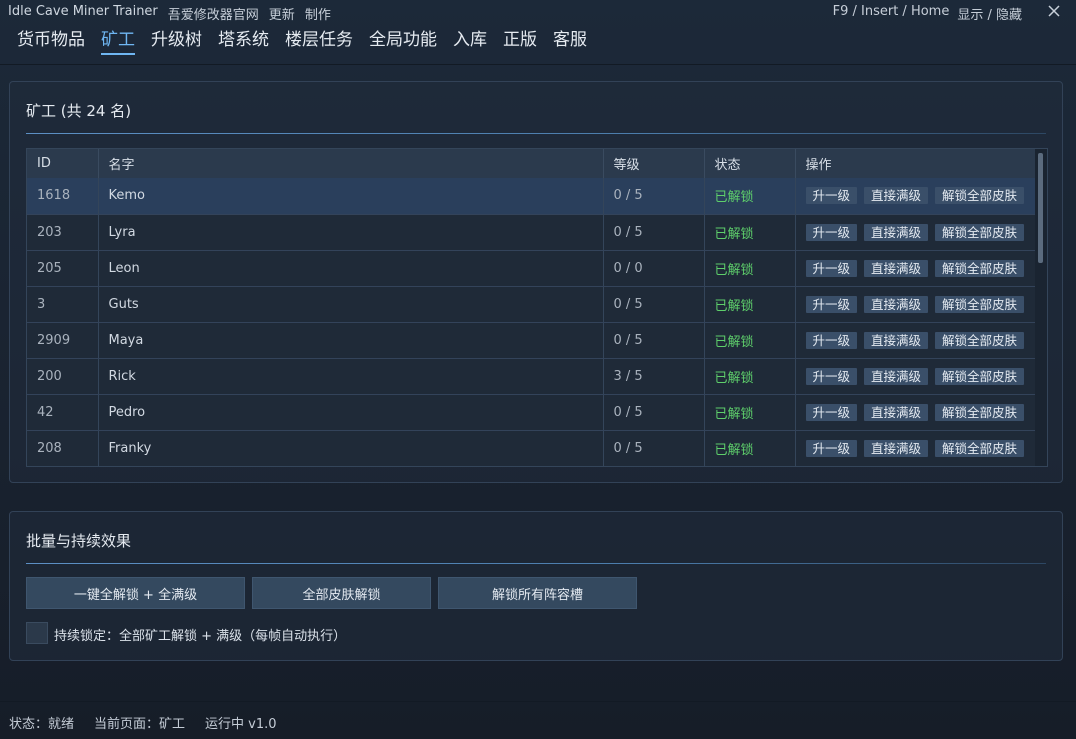  What do you see at coordinates (63, 163) in the screenshot?
I see `column-header-id: ID` at bounding box center [63, 163].